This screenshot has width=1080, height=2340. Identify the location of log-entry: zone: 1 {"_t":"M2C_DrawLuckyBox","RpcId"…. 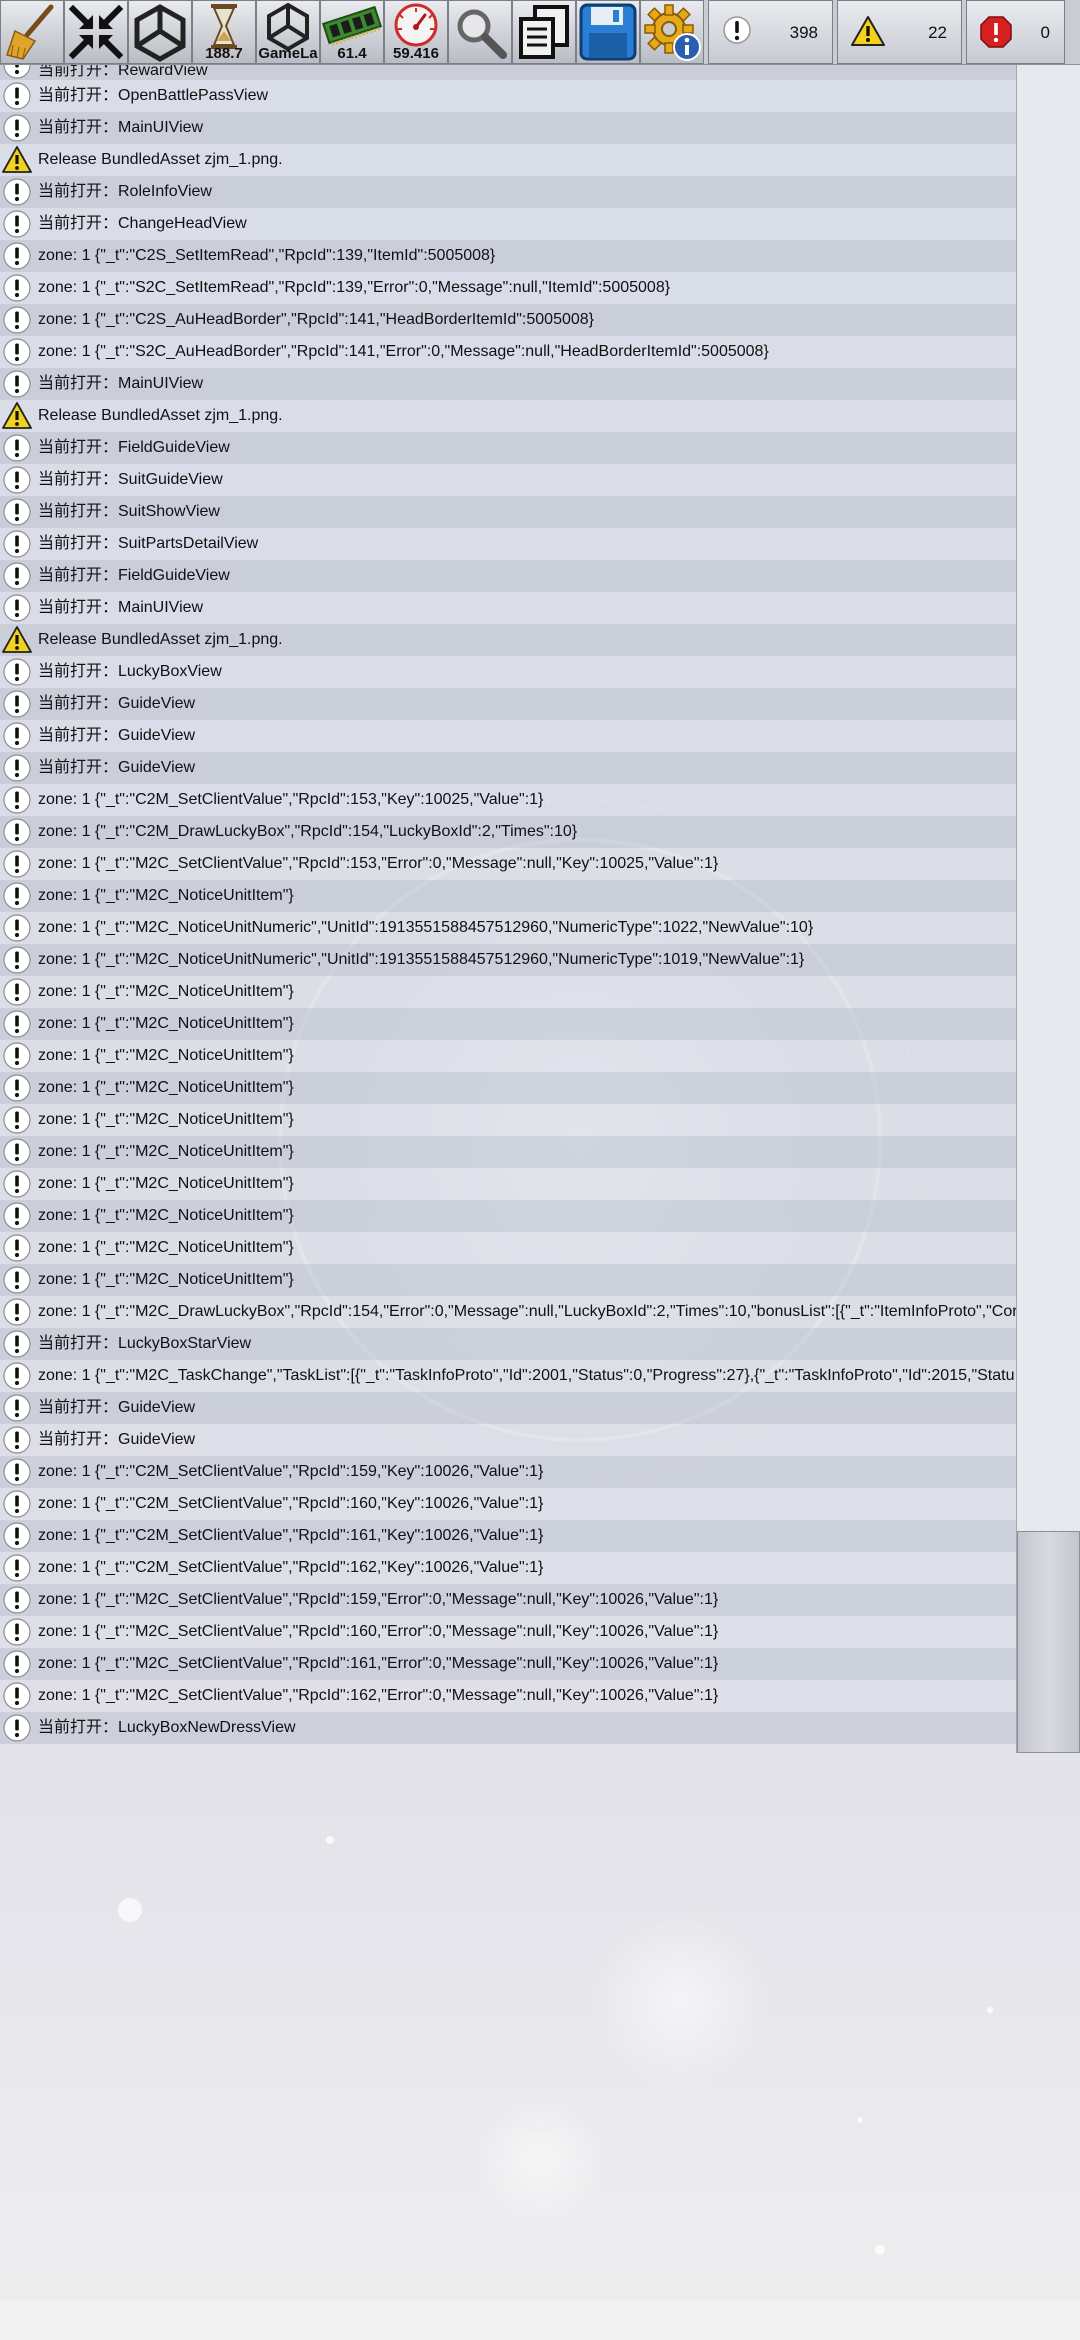
(508, 1312).